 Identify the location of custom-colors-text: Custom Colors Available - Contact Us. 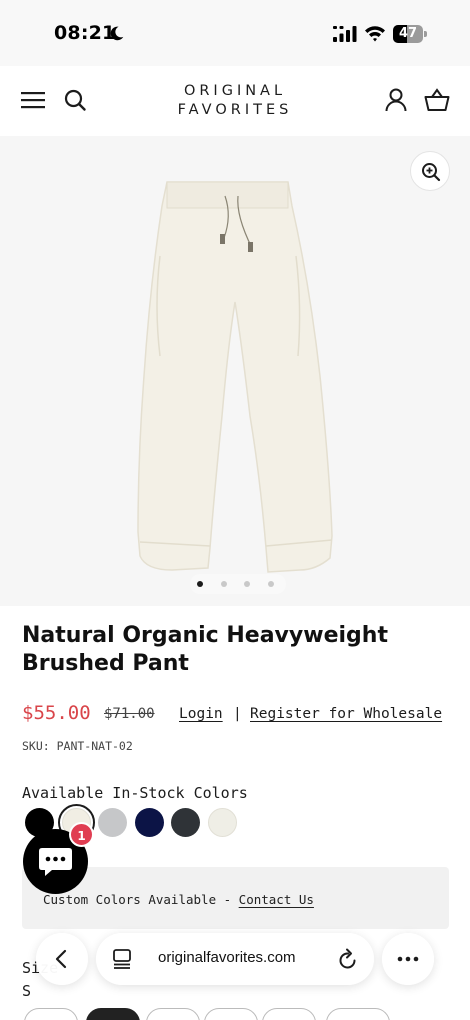
(178, 899).